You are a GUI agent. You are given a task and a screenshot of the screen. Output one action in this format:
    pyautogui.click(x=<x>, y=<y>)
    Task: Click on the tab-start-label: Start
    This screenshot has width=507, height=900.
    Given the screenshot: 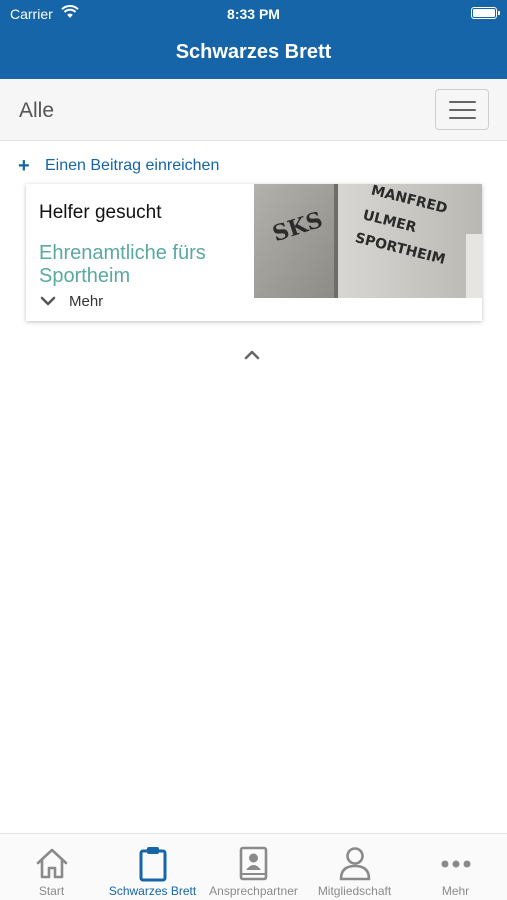 What is the action you would take?
    pyautogui.click(x=51, y=891)
    